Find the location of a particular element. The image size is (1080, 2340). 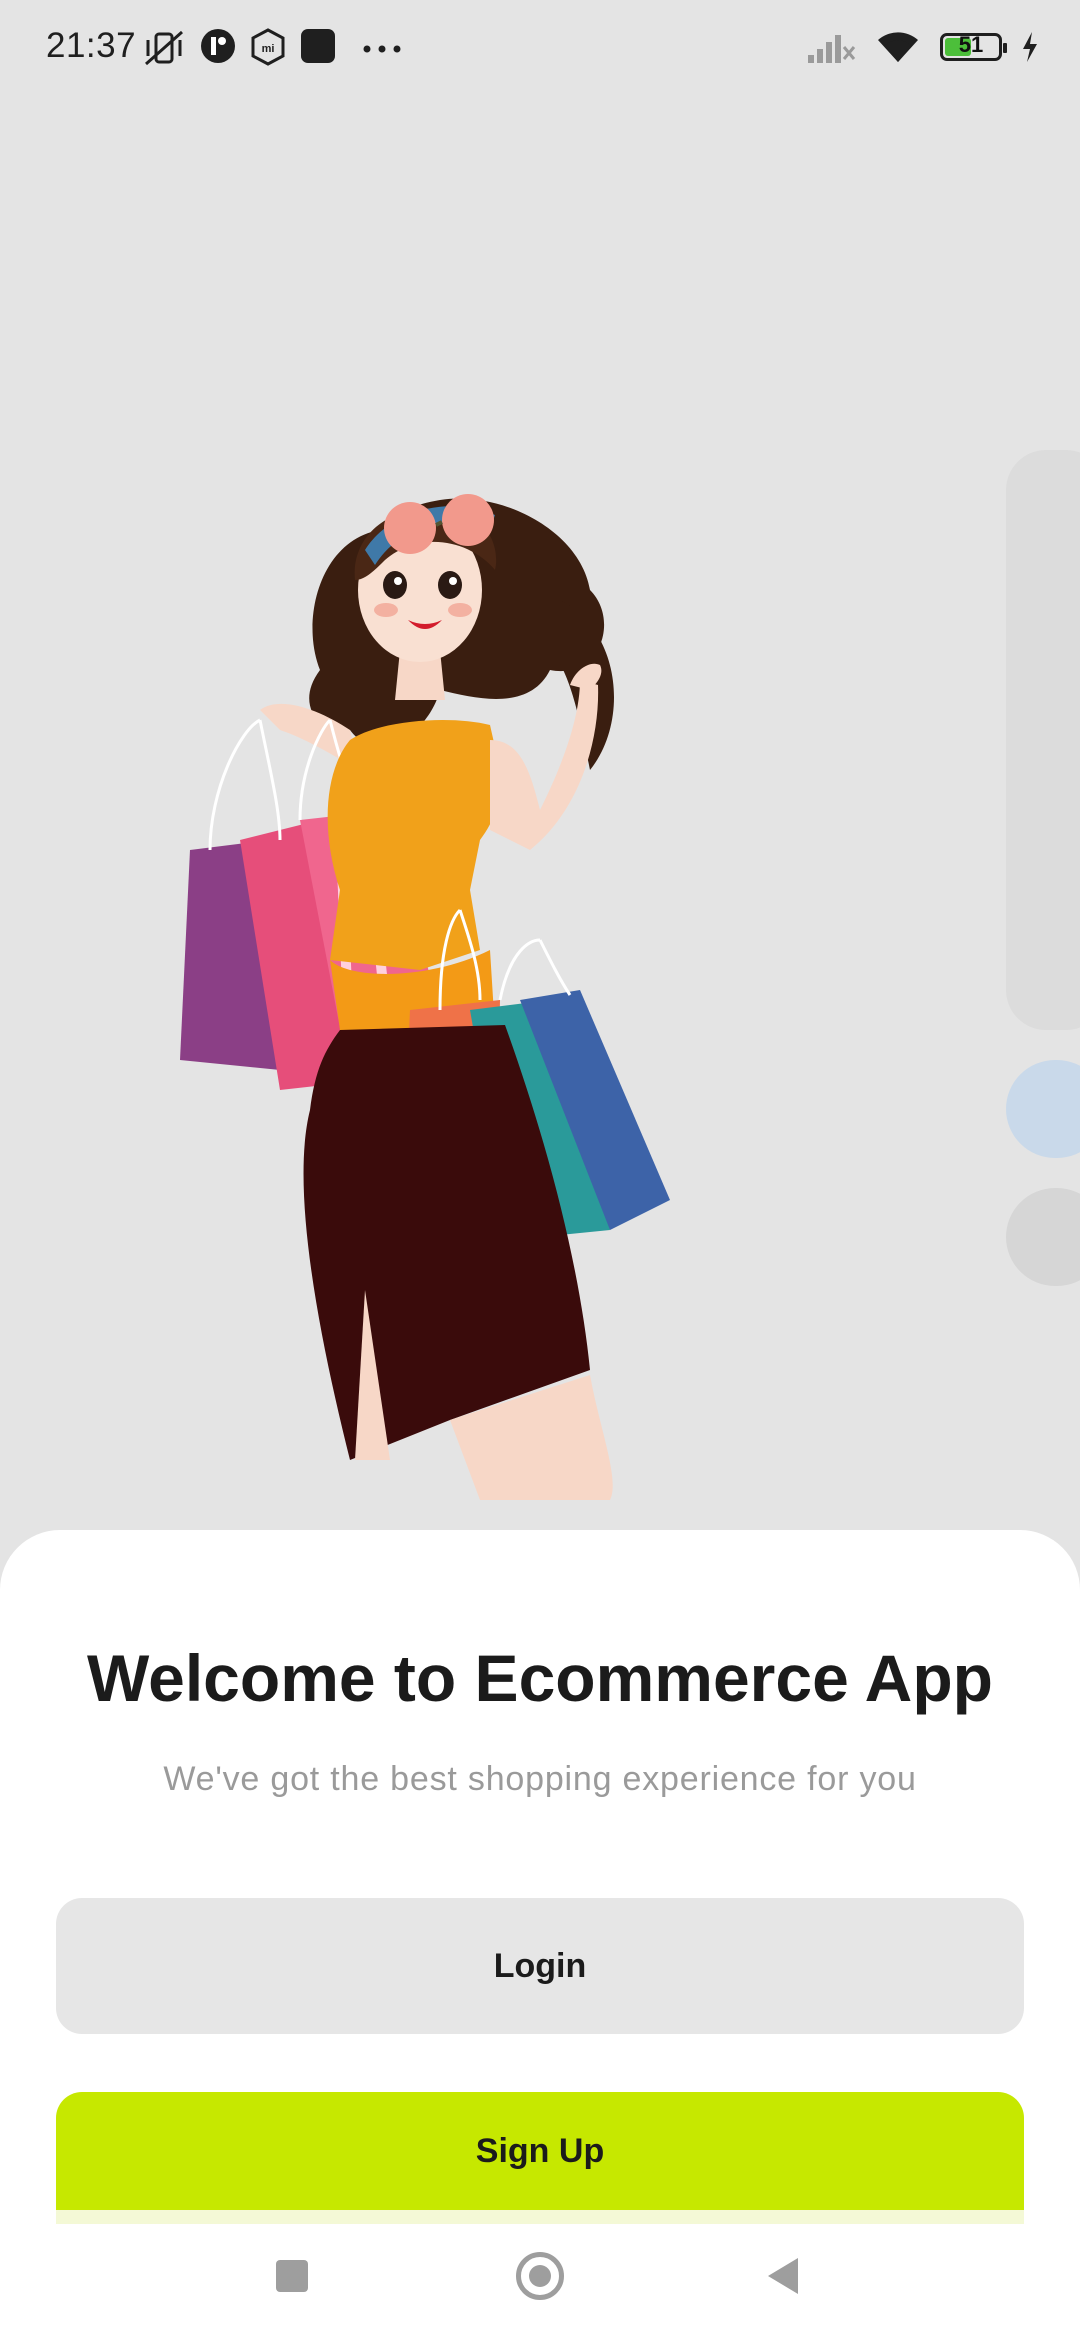

background-pill-gray is located at coordinates (1043, 1237).